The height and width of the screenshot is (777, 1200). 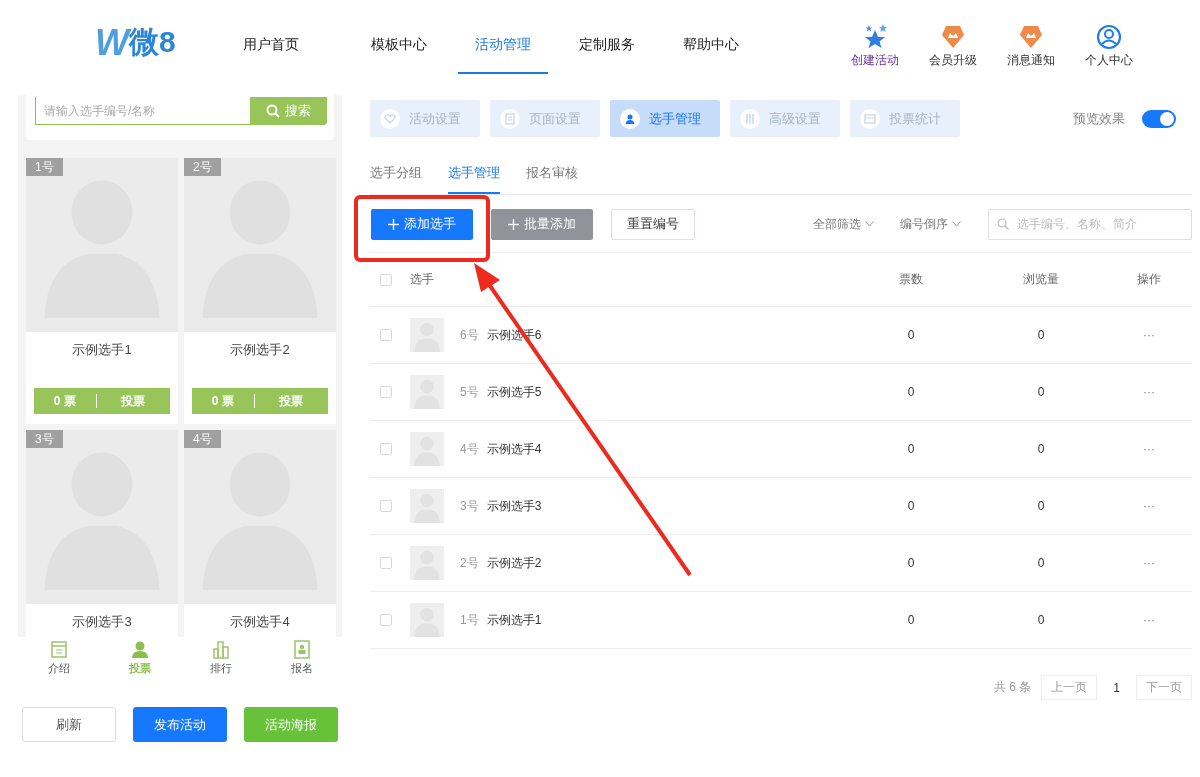 What do you see at coordinates (180, 724) in the screenshot?
I see `publish-button: 发布活动` at bounding box center [180, 724].